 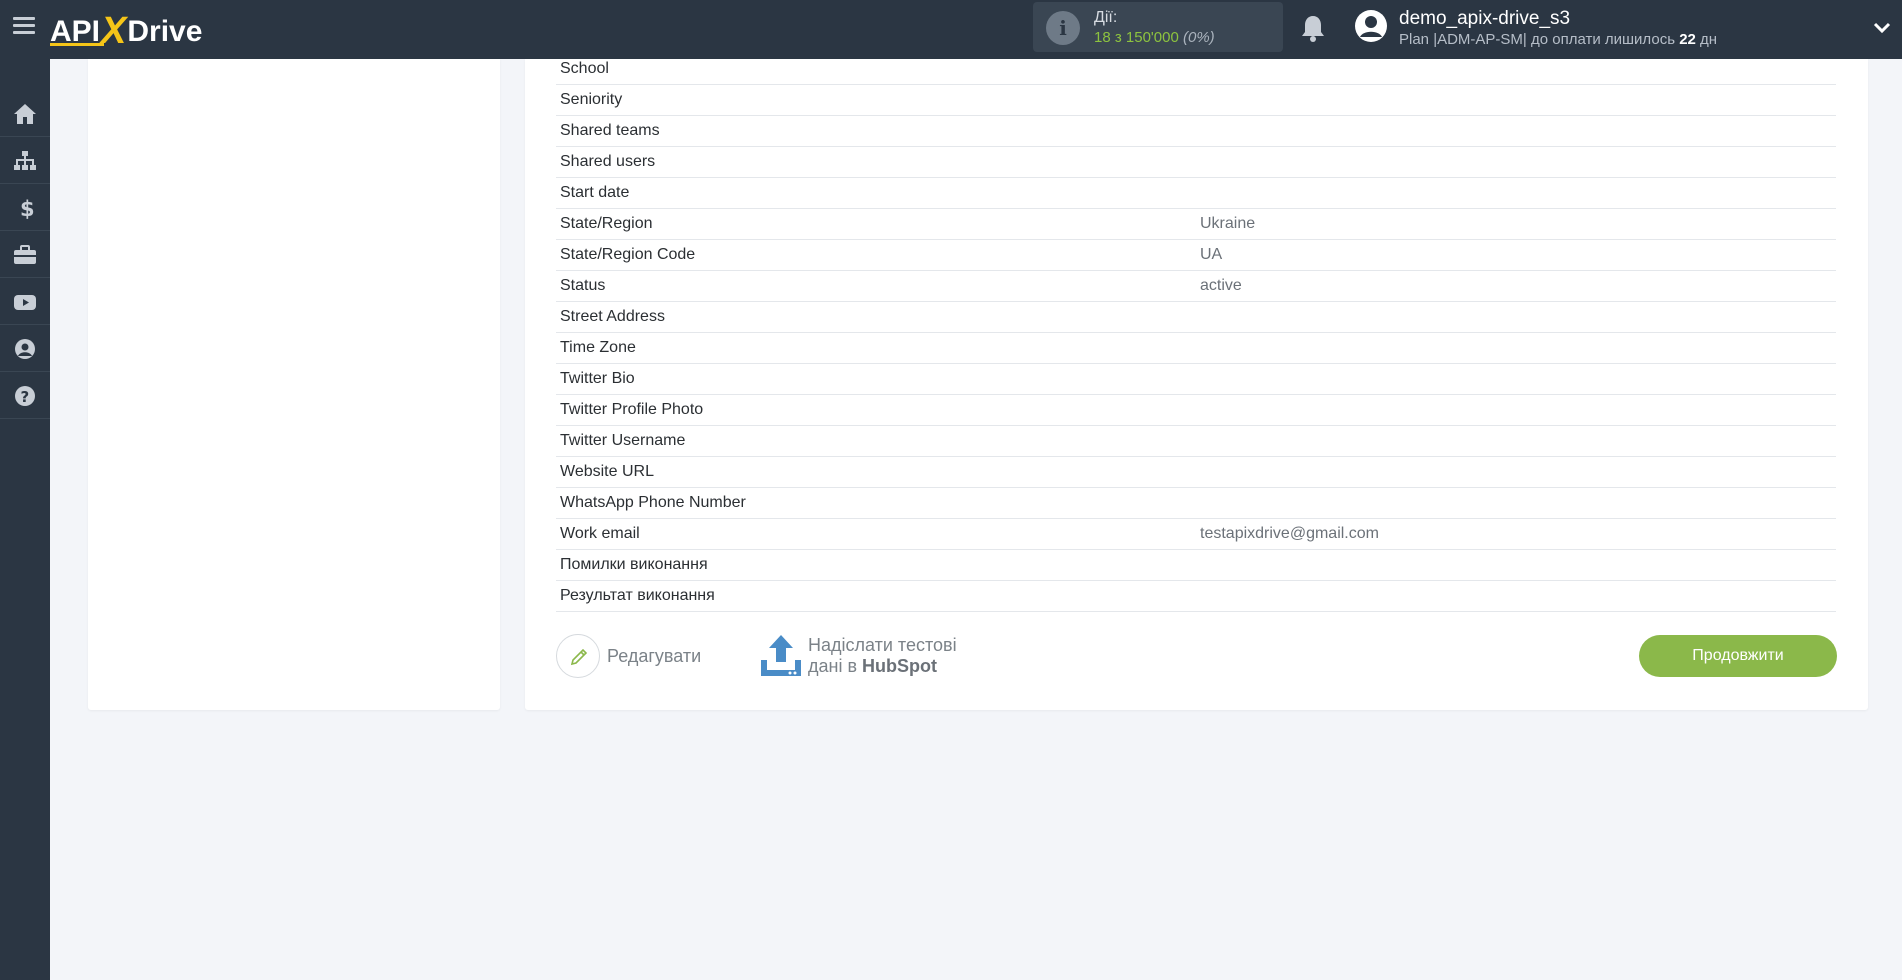 I want to click on table-row: WhatsApp Phone Number, so click(x=1196, y=503).